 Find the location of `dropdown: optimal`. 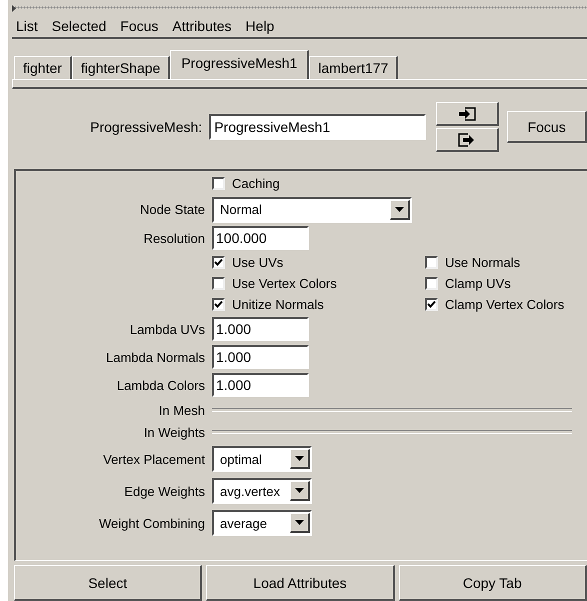

dropdown: optimal is located at coordinates (262, 459).